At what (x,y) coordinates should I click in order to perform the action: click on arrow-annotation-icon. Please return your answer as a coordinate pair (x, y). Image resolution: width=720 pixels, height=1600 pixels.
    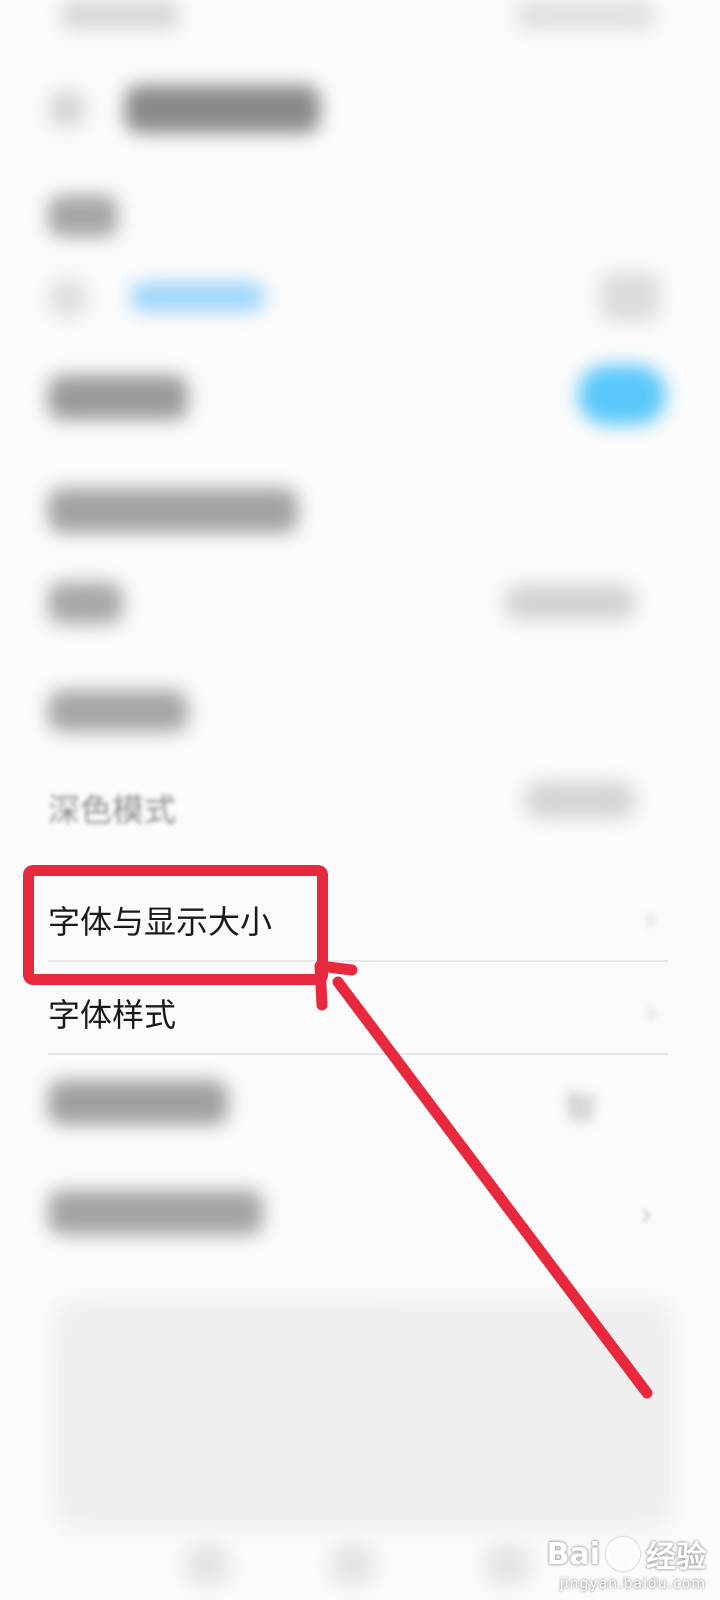
    Looking at the image, I should click on (483, 1179).